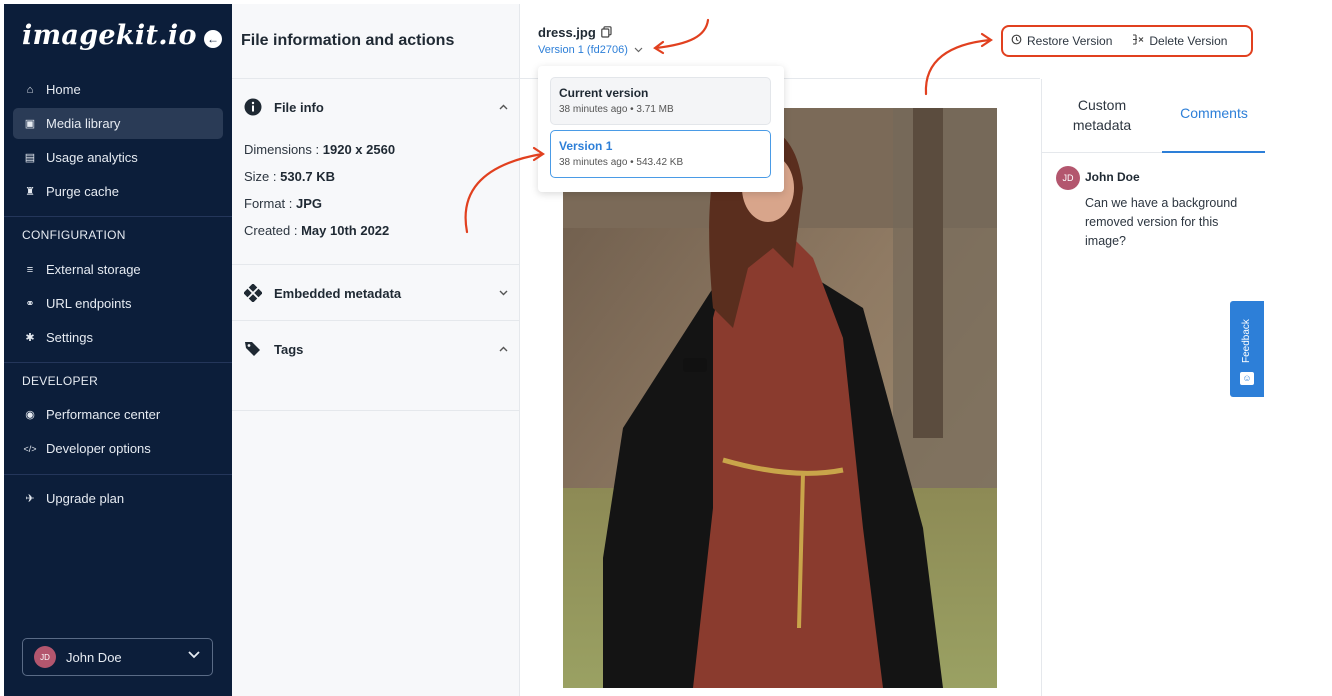  What do you see at coordinates (309, 203) in the screenshot?
I see `info-value: JPG` at bounding box center [309, 203].